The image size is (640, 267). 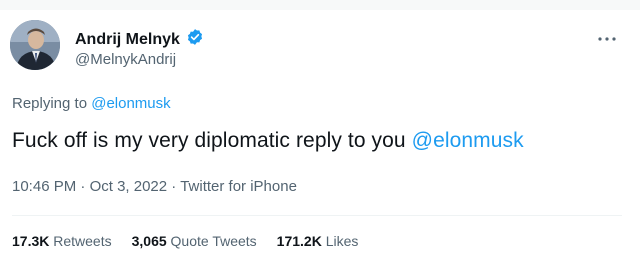 What do you see at coordinates (149, 241) in the screenshot?
I see `quote-tweets-count: 3,065` at bounding box center [149, 241].